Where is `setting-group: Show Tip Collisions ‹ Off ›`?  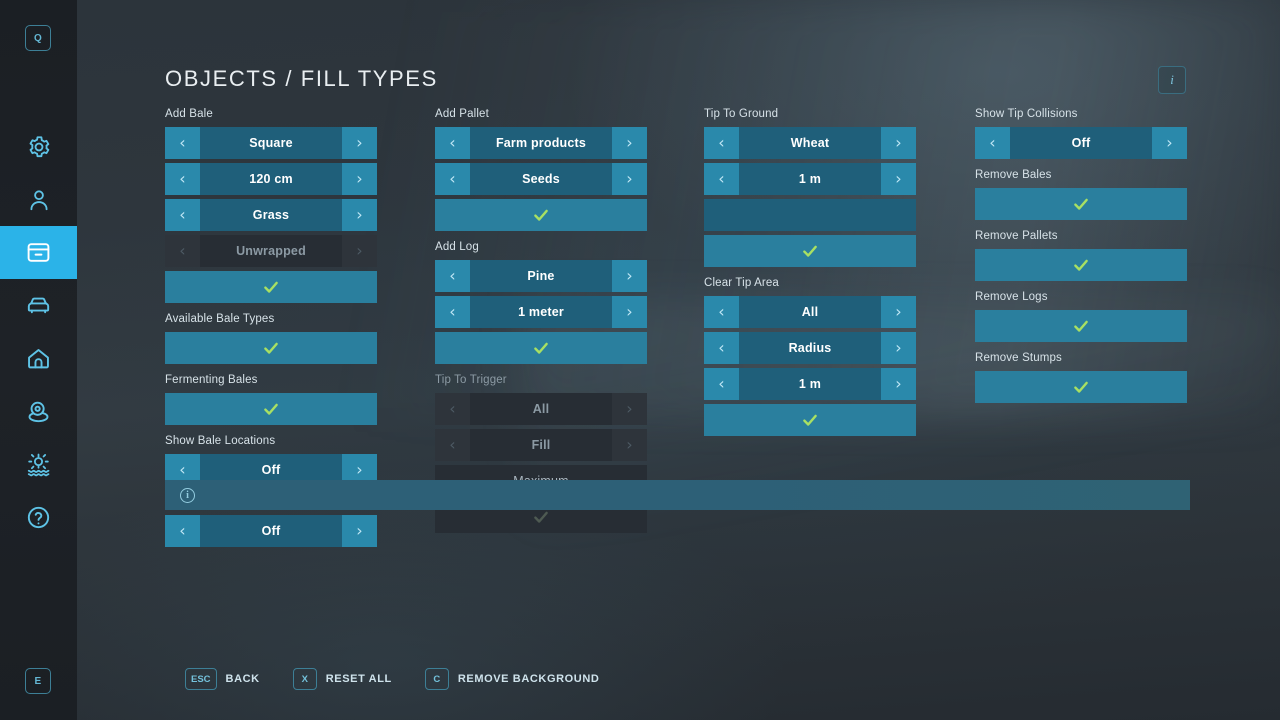
setting-group: Show Tip Collisions ‹ Off › is located at coordinates (1081, 133).